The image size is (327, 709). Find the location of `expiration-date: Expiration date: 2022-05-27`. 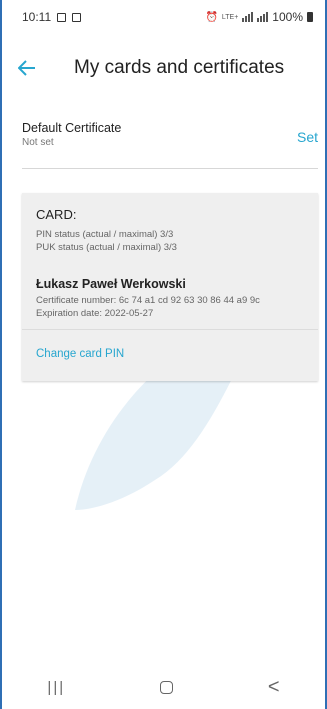

expiration-date: Expiration date: 2022-05-27 is located at coordinates (95, 313).